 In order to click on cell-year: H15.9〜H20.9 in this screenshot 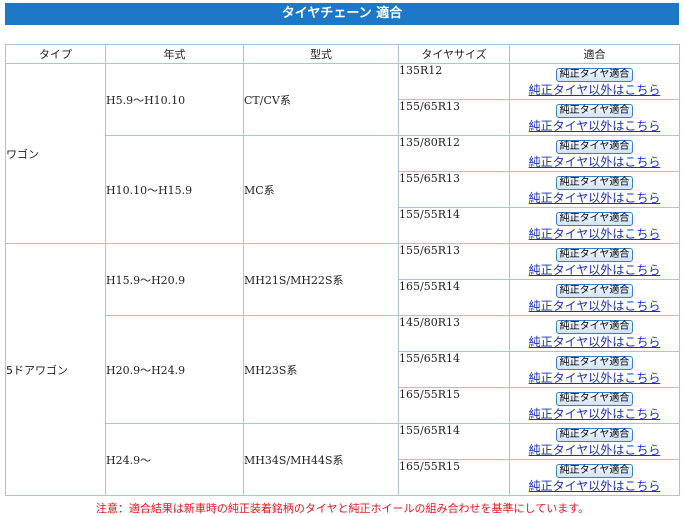, I will do `click(174, 279)`.